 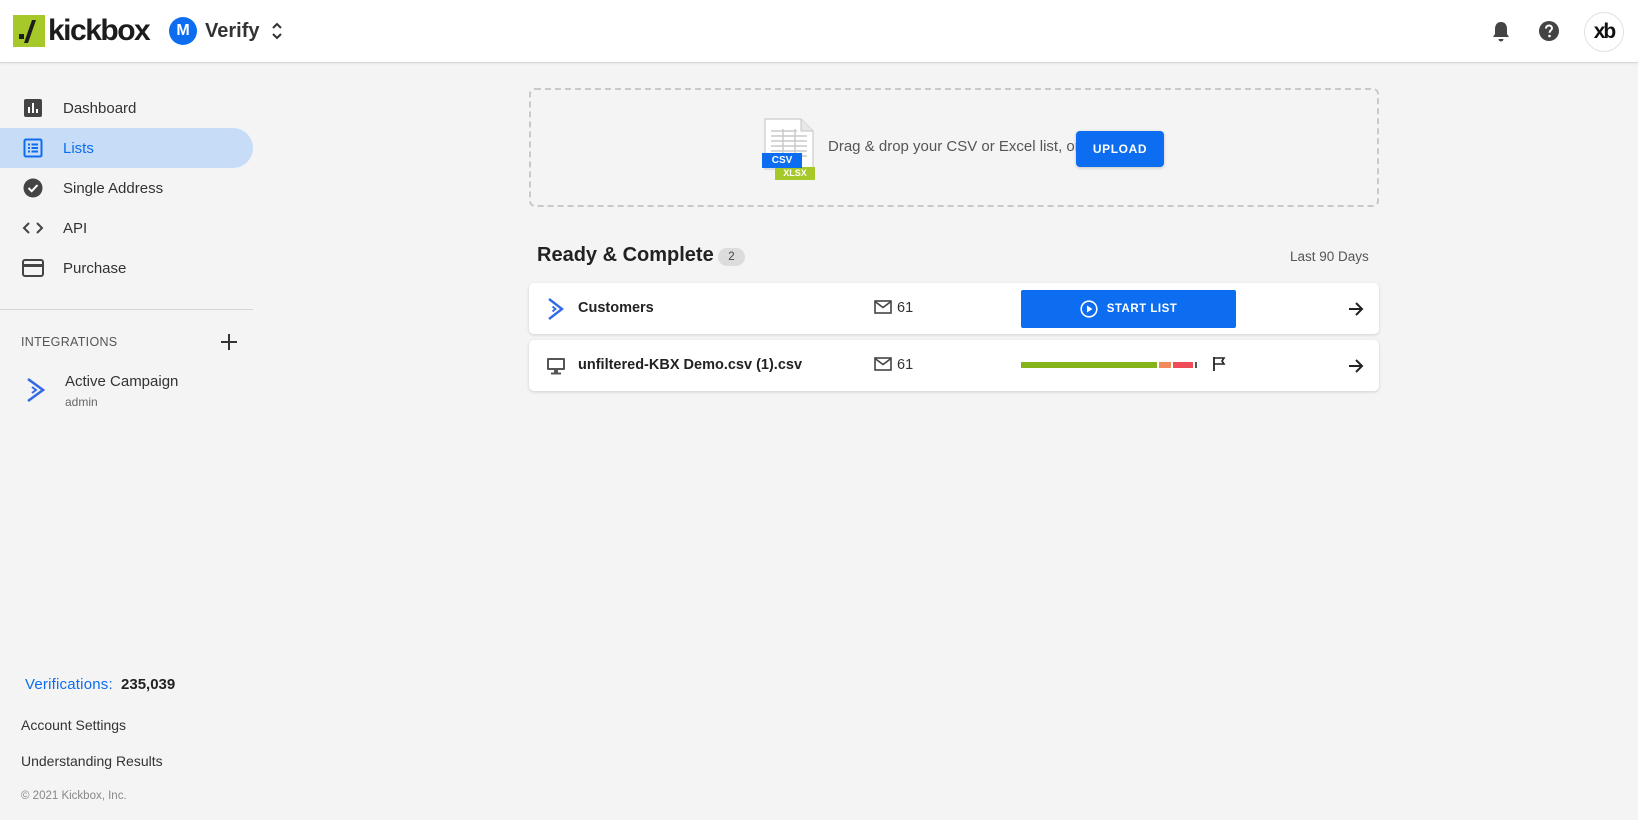 I want to click on xlsx-label: XLSX, so click(x=795, y=173).